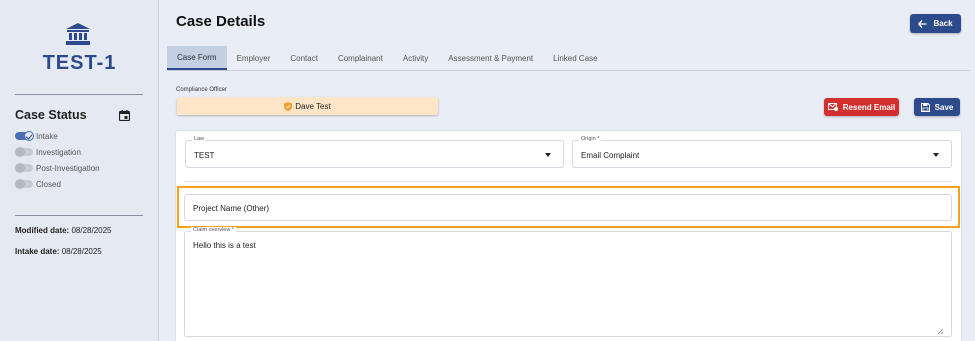  I want to click on intake-date: Intake date: 08/28/2025, so click(58, 251).